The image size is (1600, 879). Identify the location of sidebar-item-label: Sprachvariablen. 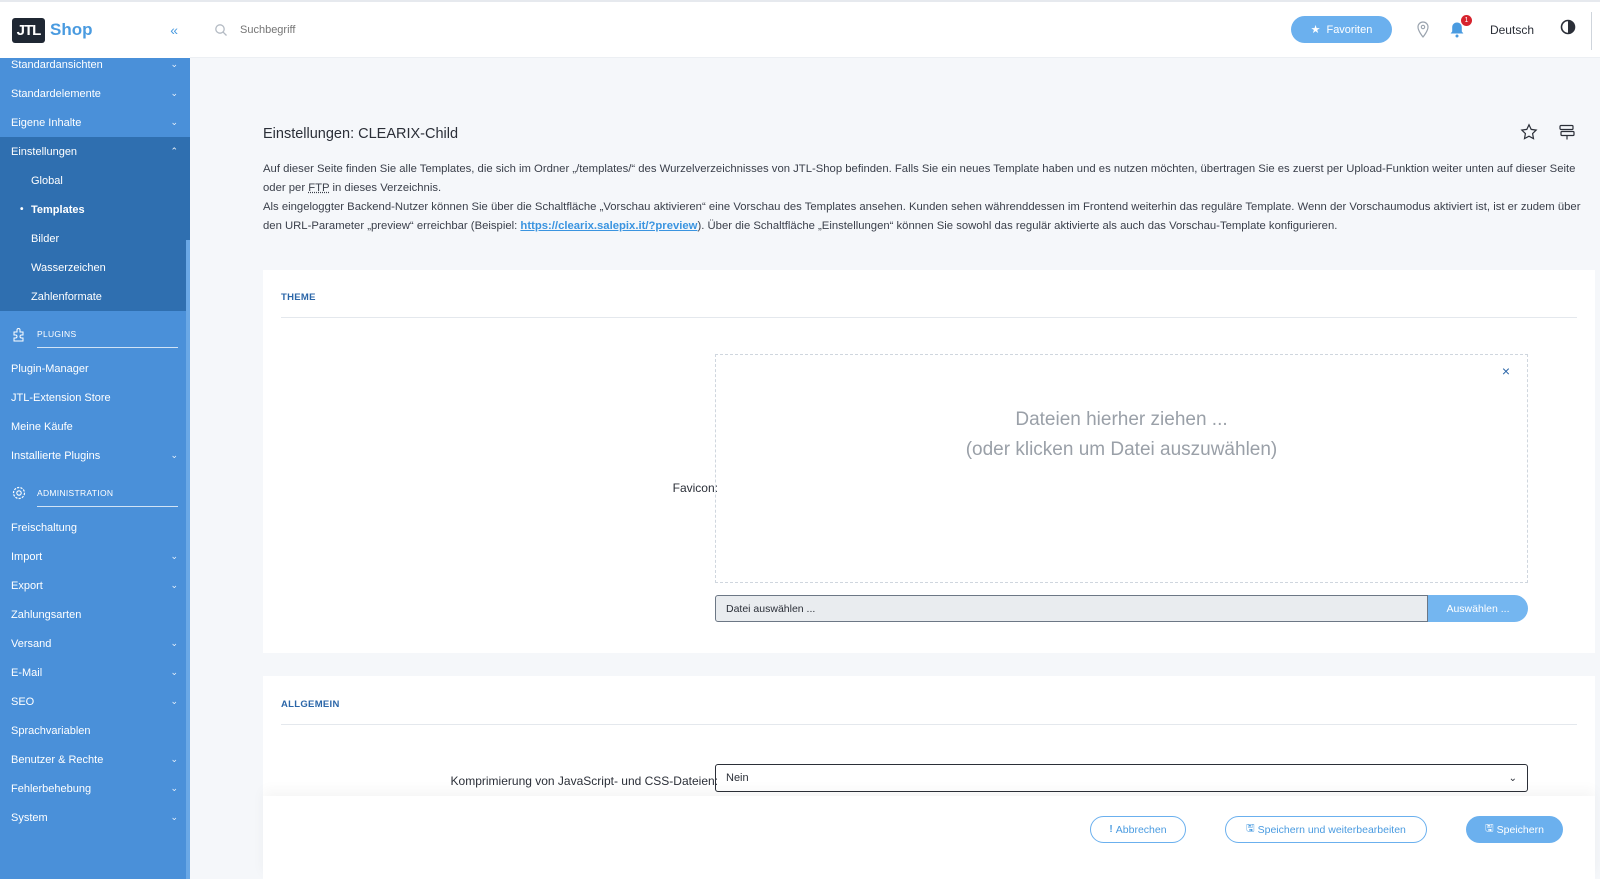
(51, 730).